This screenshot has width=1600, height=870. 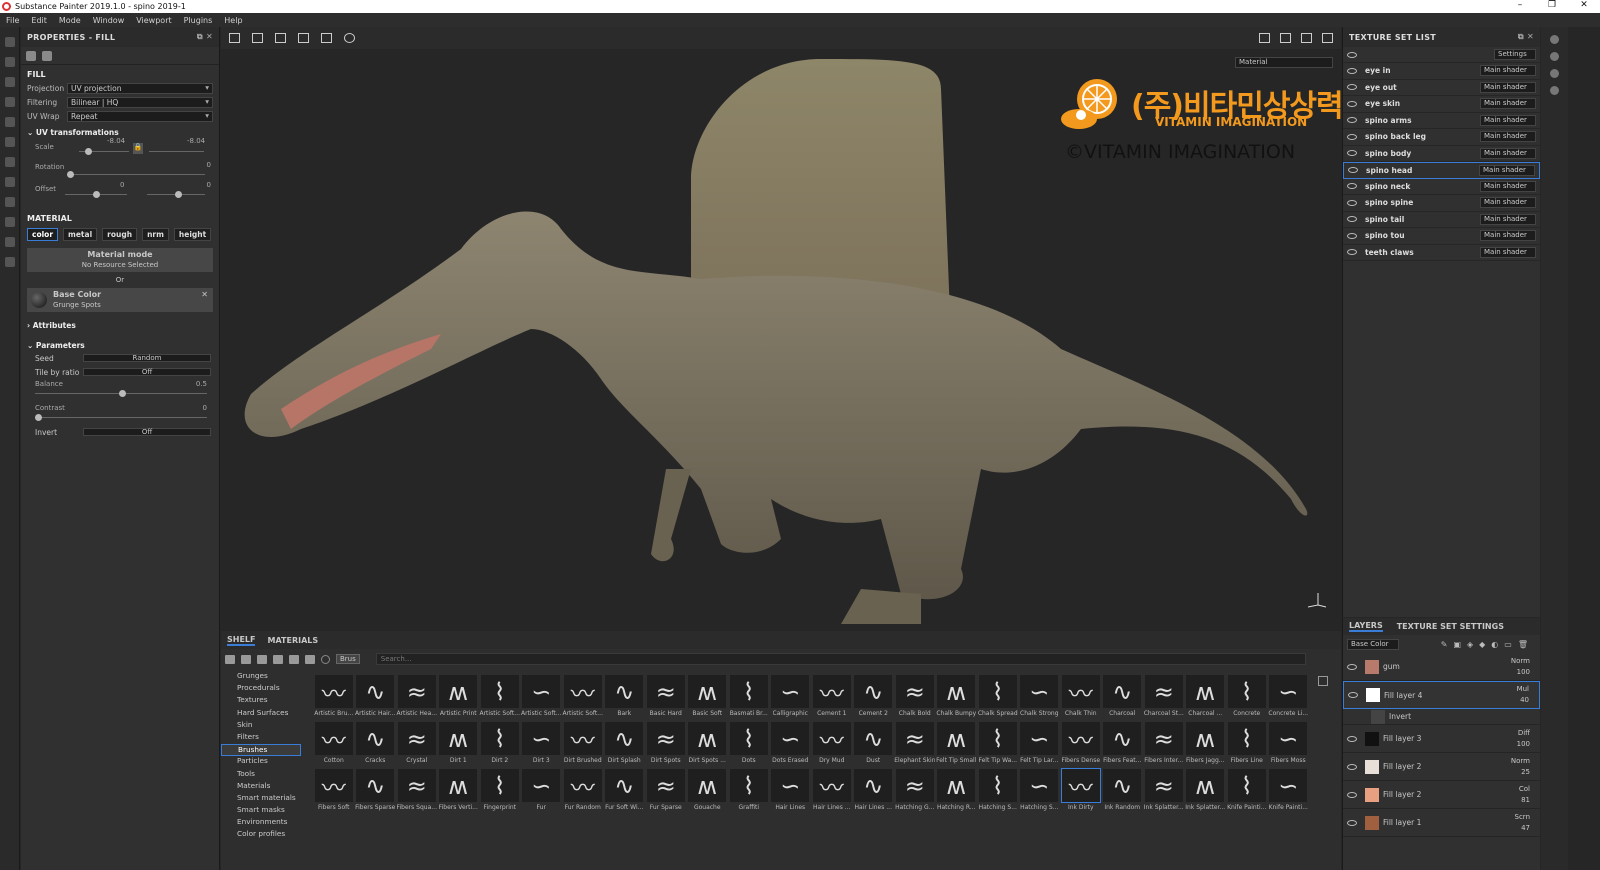 I want to click on tab-layers: LAYERS, so click(x=1366, y=626).